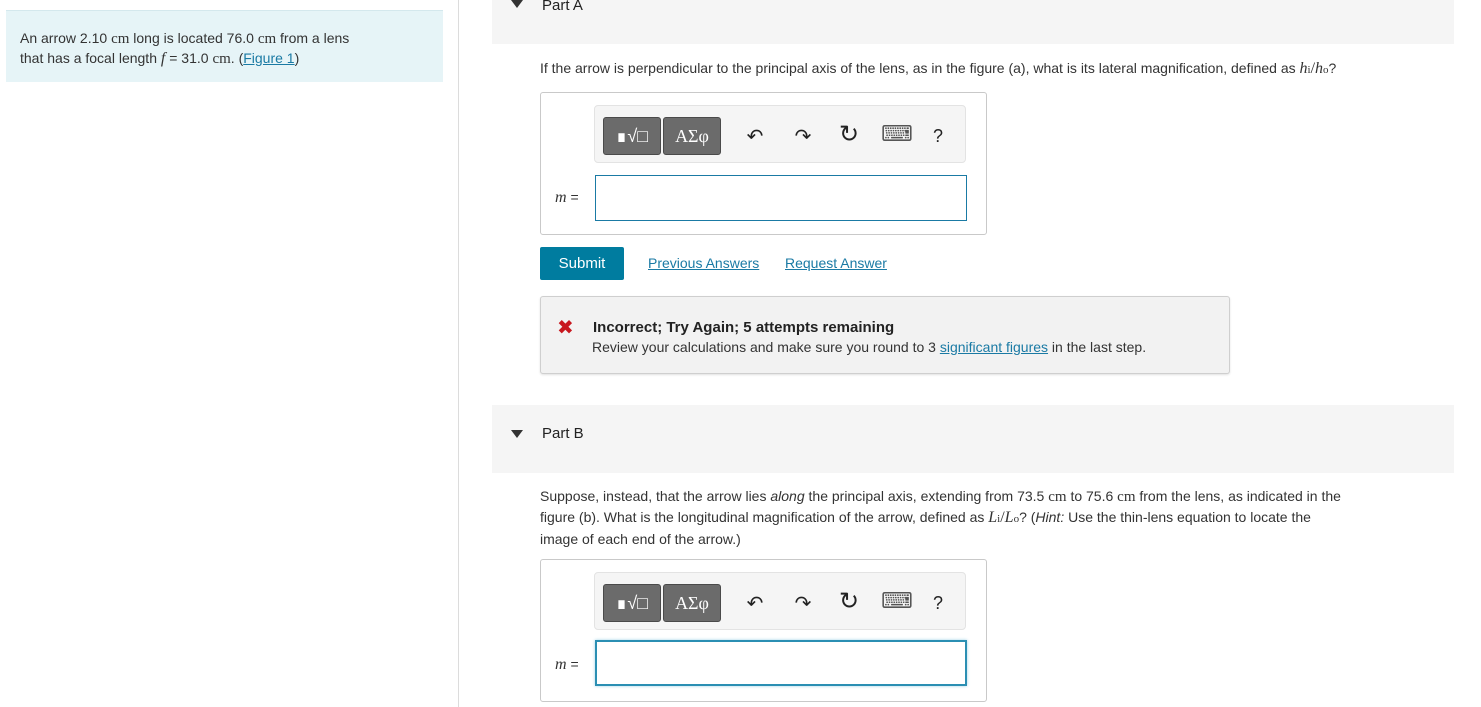 The image size is (1481, 707). I want to click on significant-figures-link: significant figures, so click(994, 347).